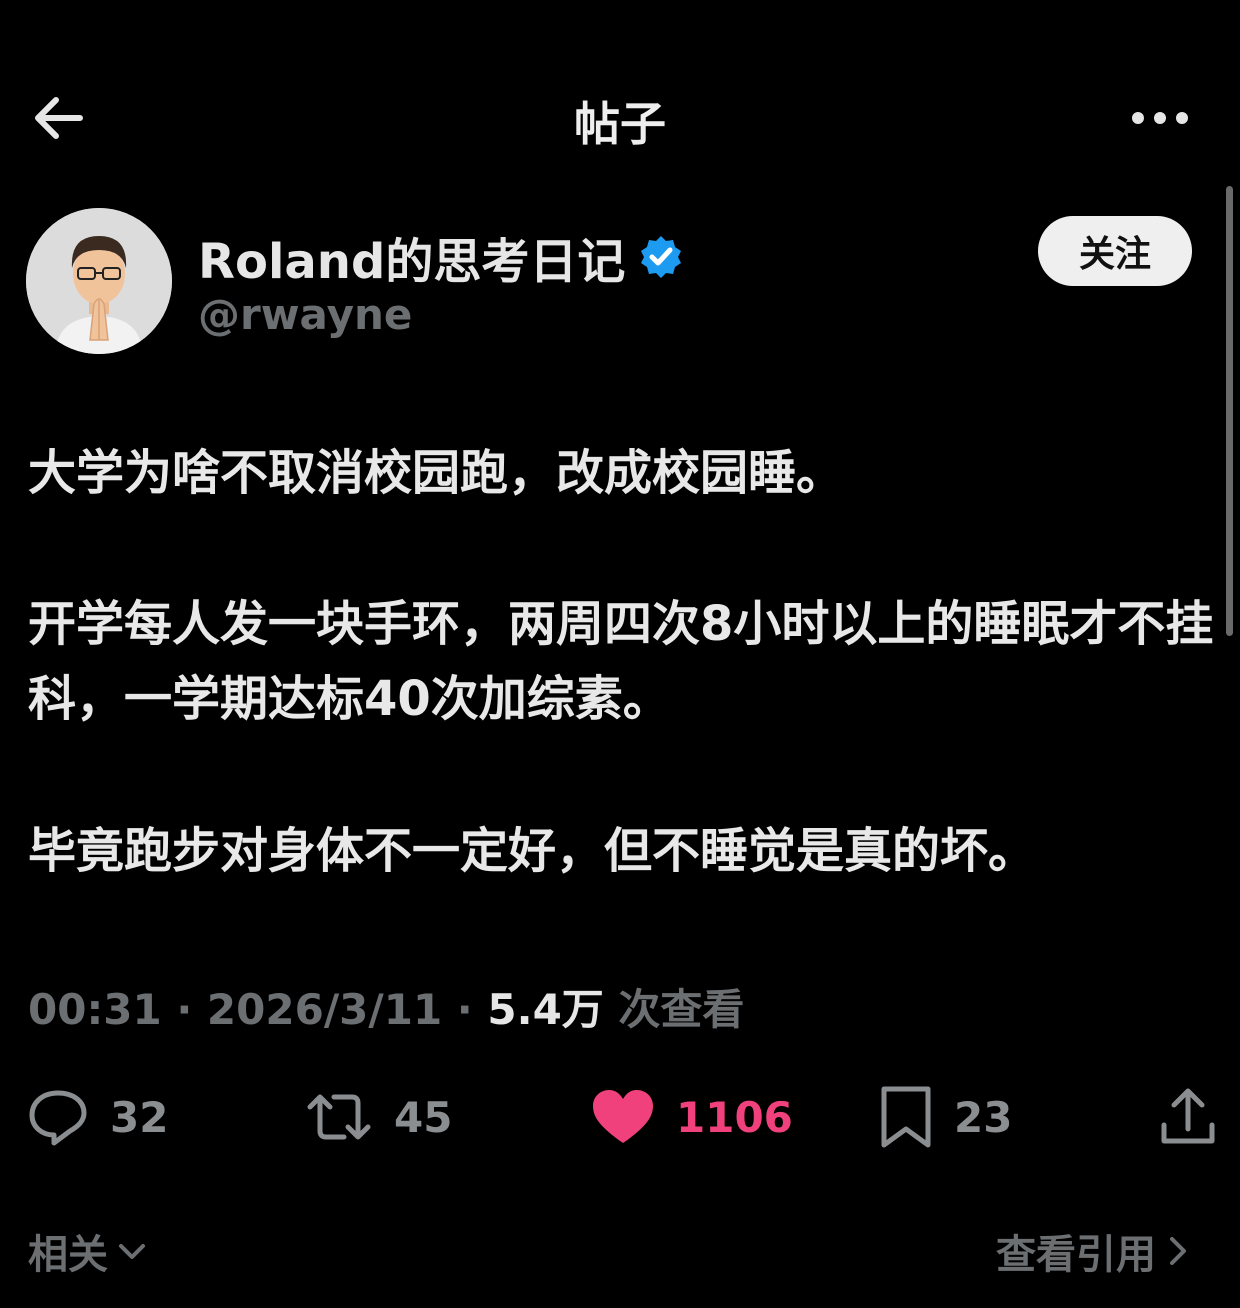 The width and height of the screenshot is (1240, 1308). Describe the element at coordinates (305, 314) in the screenshot. I see `author-handle: @rwayne` at that location.